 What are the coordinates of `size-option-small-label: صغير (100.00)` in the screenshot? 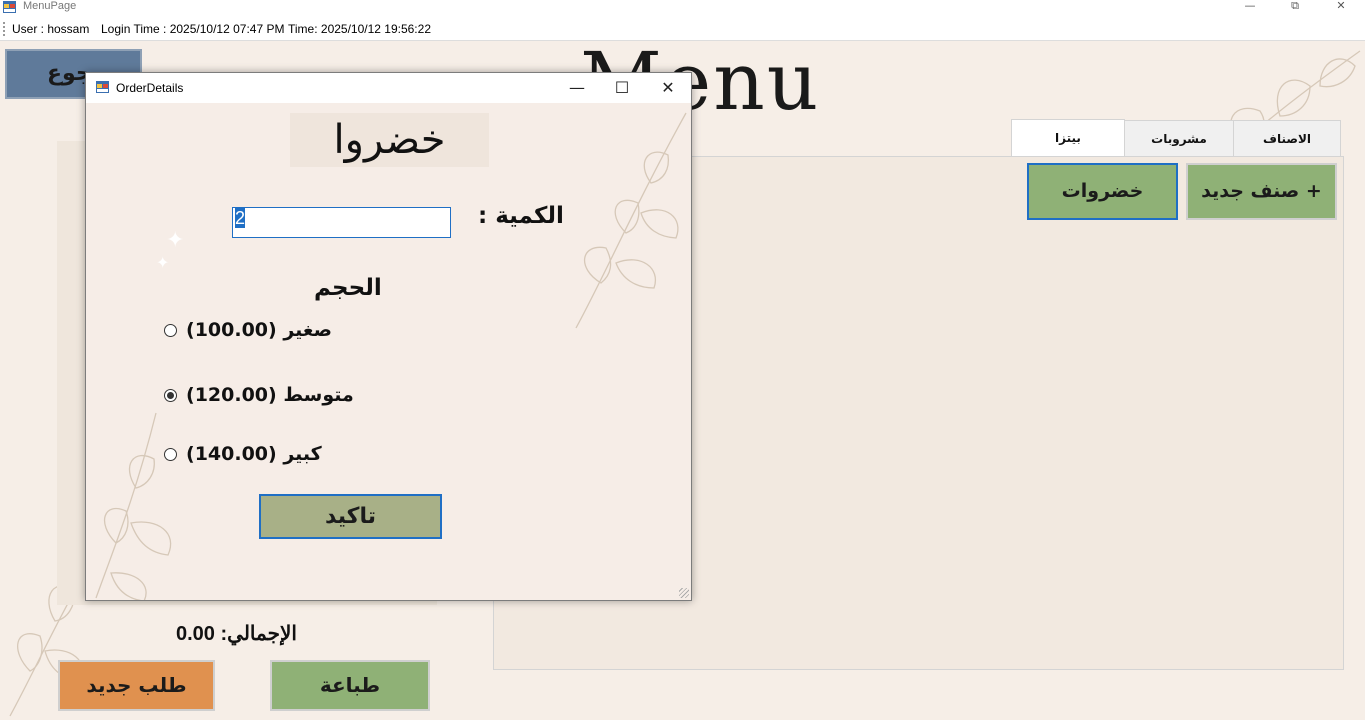 It's located at (259, 330).